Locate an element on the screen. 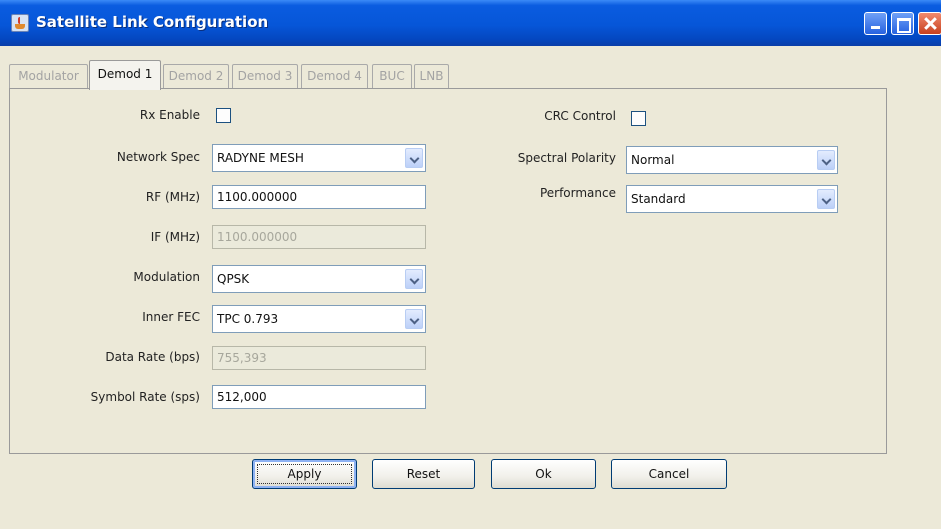 The height and width of the screenshot is (529, 941). spectral-polarity-select: Normal is located at coordinates (732, 160).